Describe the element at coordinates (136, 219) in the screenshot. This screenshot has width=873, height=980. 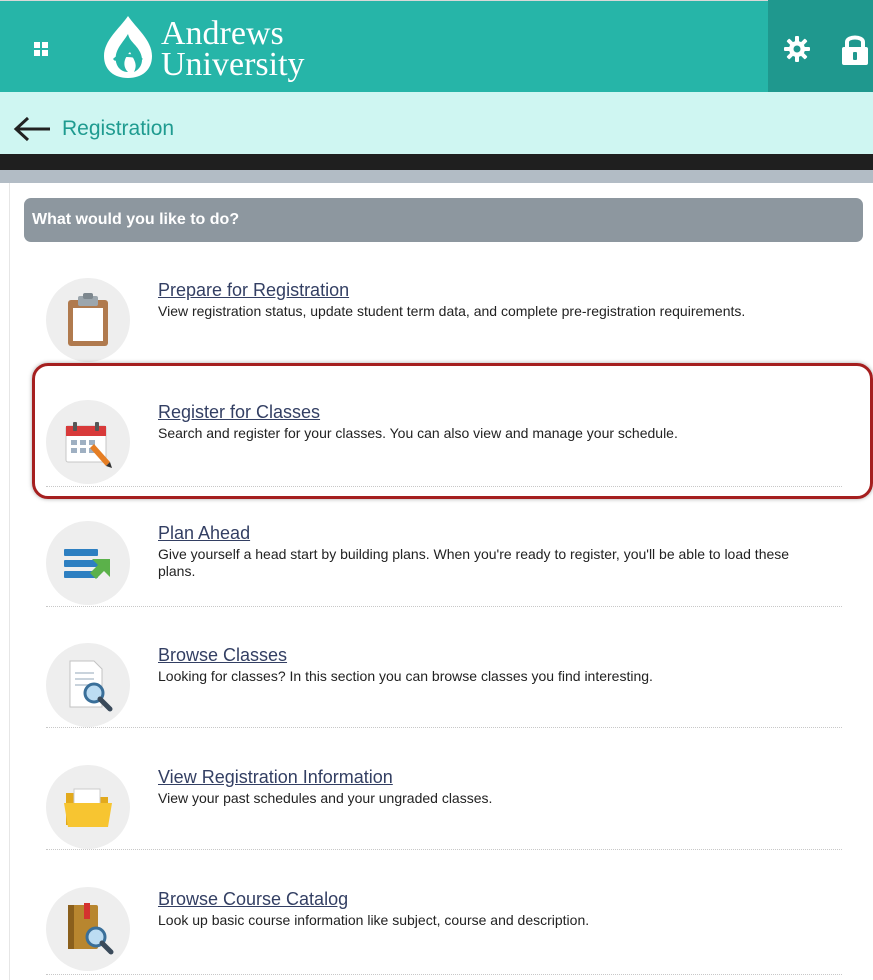
I see `panel-heading: What would you like to do?` at that location.